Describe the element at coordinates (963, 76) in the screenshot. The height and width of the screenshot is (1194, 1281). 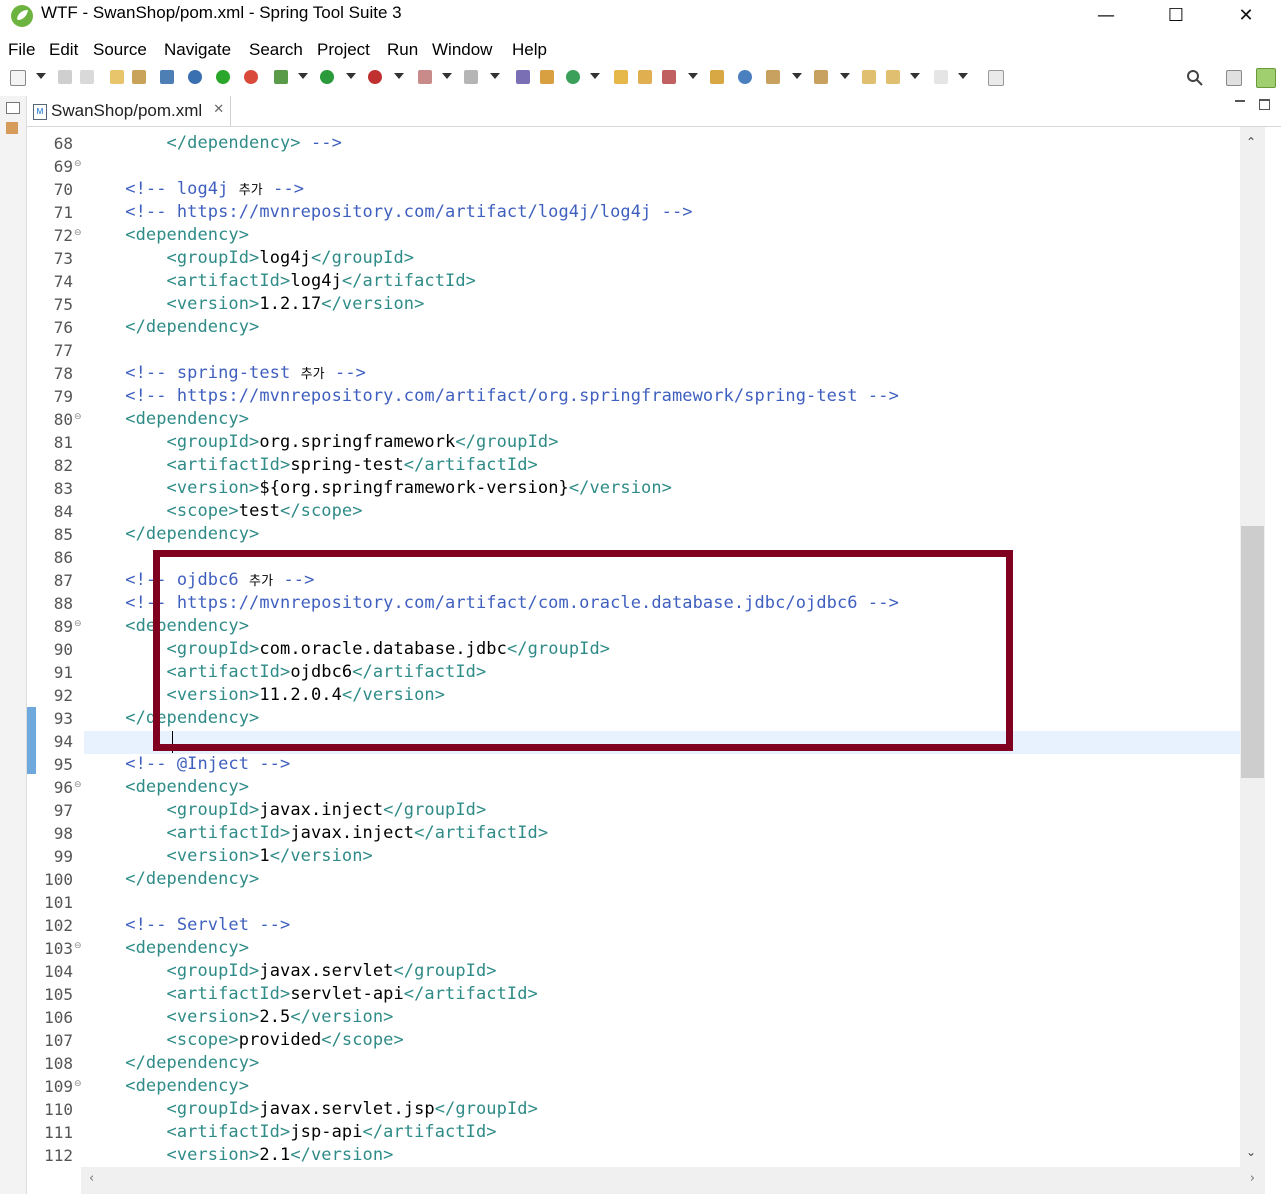
I see `forward-dropdown-icon` at that location.